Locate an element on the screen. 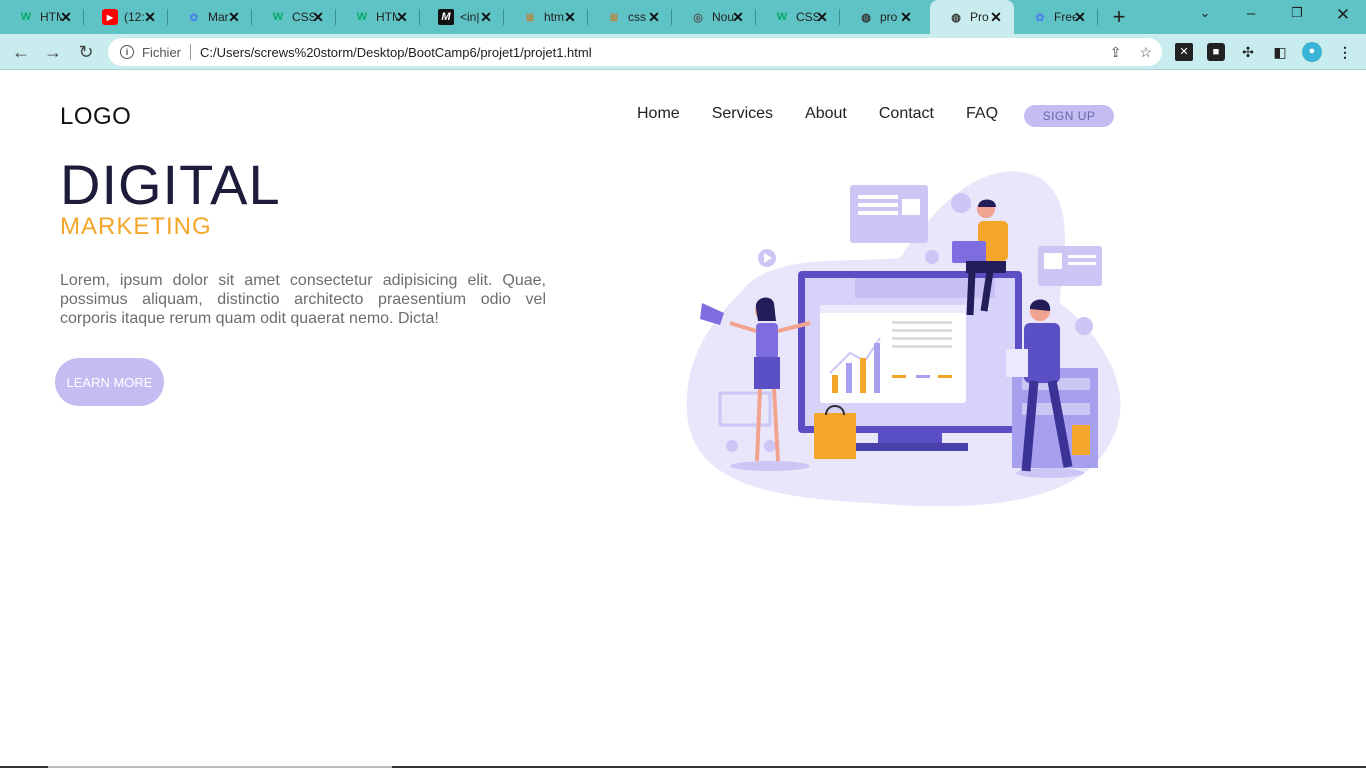  tab-search-chevron-icon: ⌄ is located at coordinates (1205, 13).